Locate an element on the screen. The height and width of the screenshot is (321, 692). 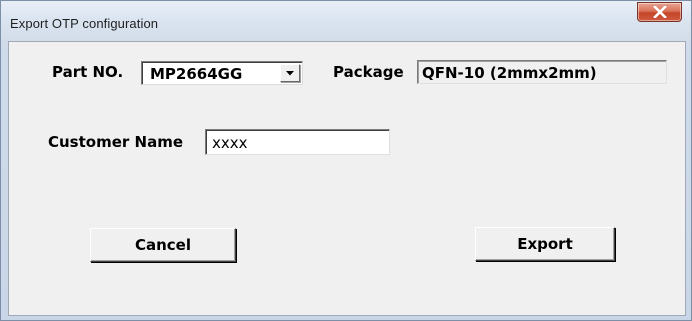
close-button is located at coordinates (659, 12).